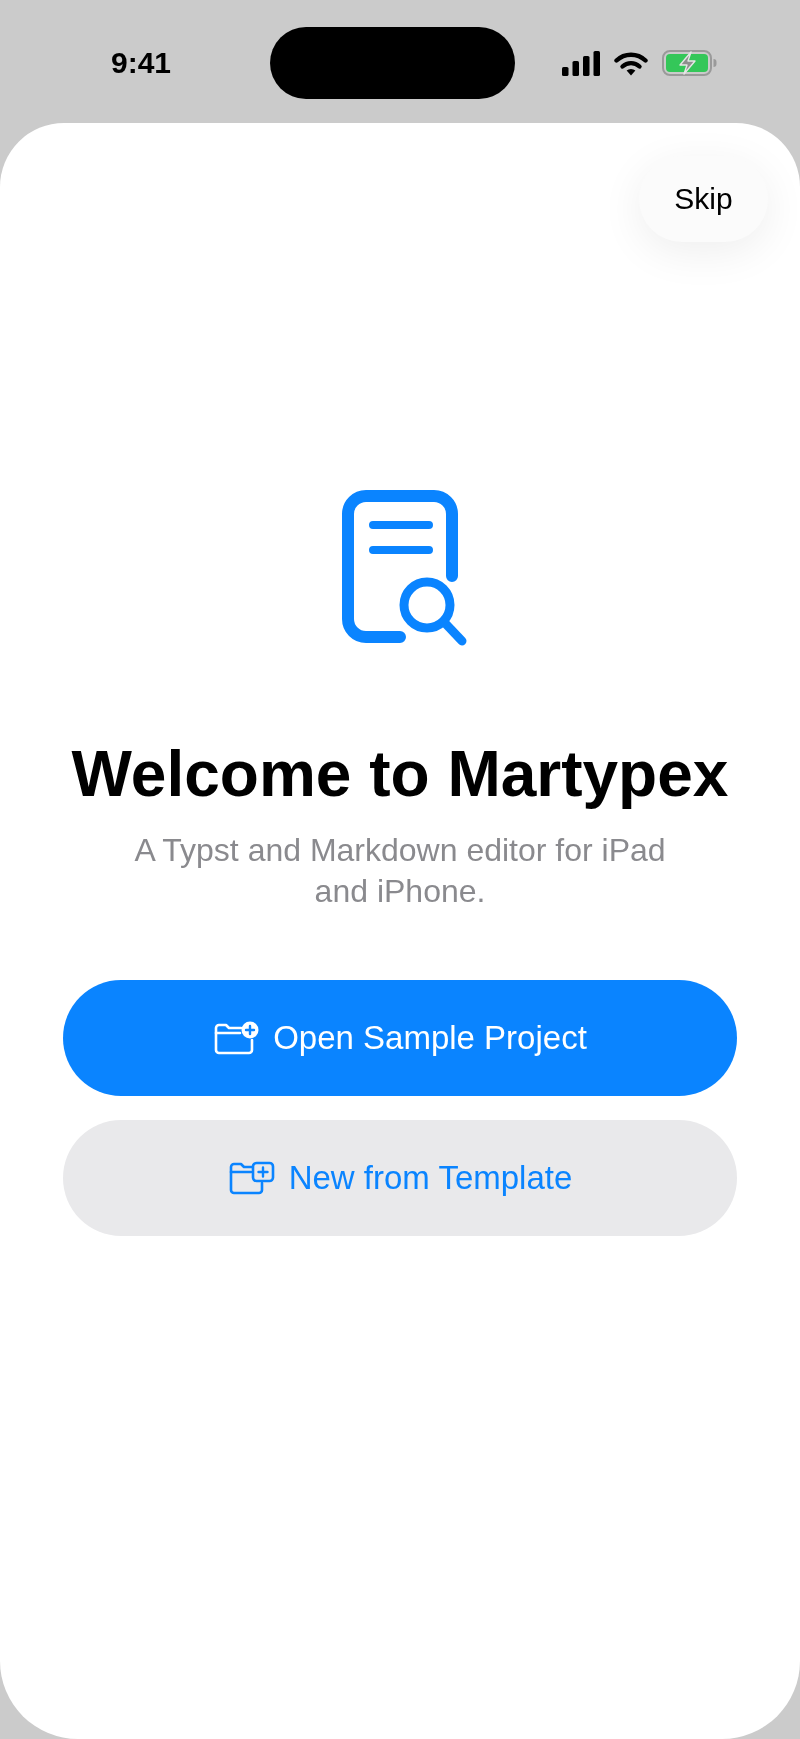 The width and height of the screenshot is (800, 1739). I want to click on action-button: New from Template, so click(400, 1177).